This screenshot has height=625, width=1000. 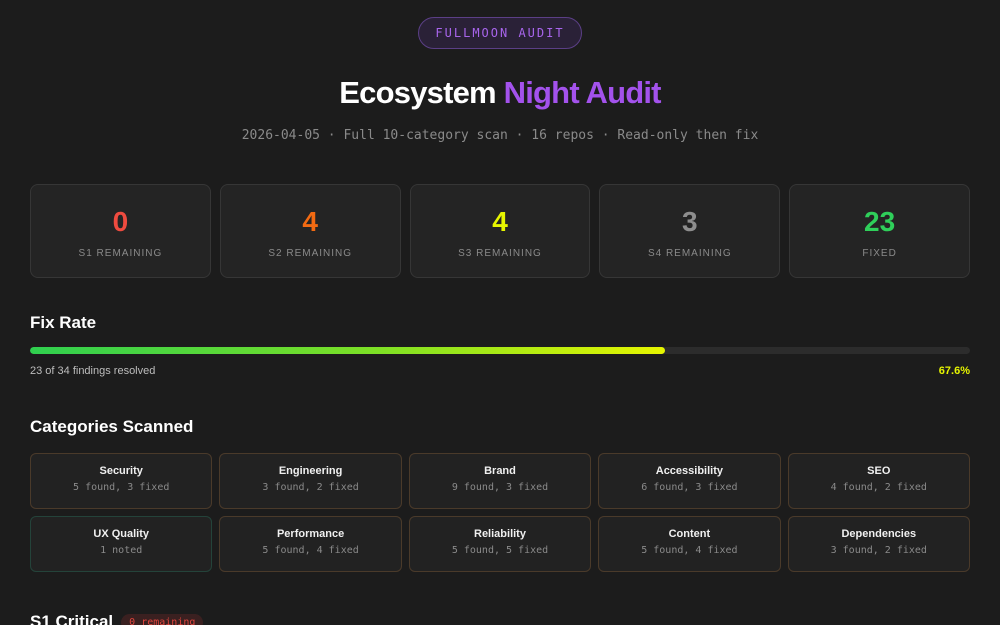 What do you see at coordinates (689, 253) in the screenshot?
I see `stat-label: S4 REMAINING` at bounding box center [689, 253].